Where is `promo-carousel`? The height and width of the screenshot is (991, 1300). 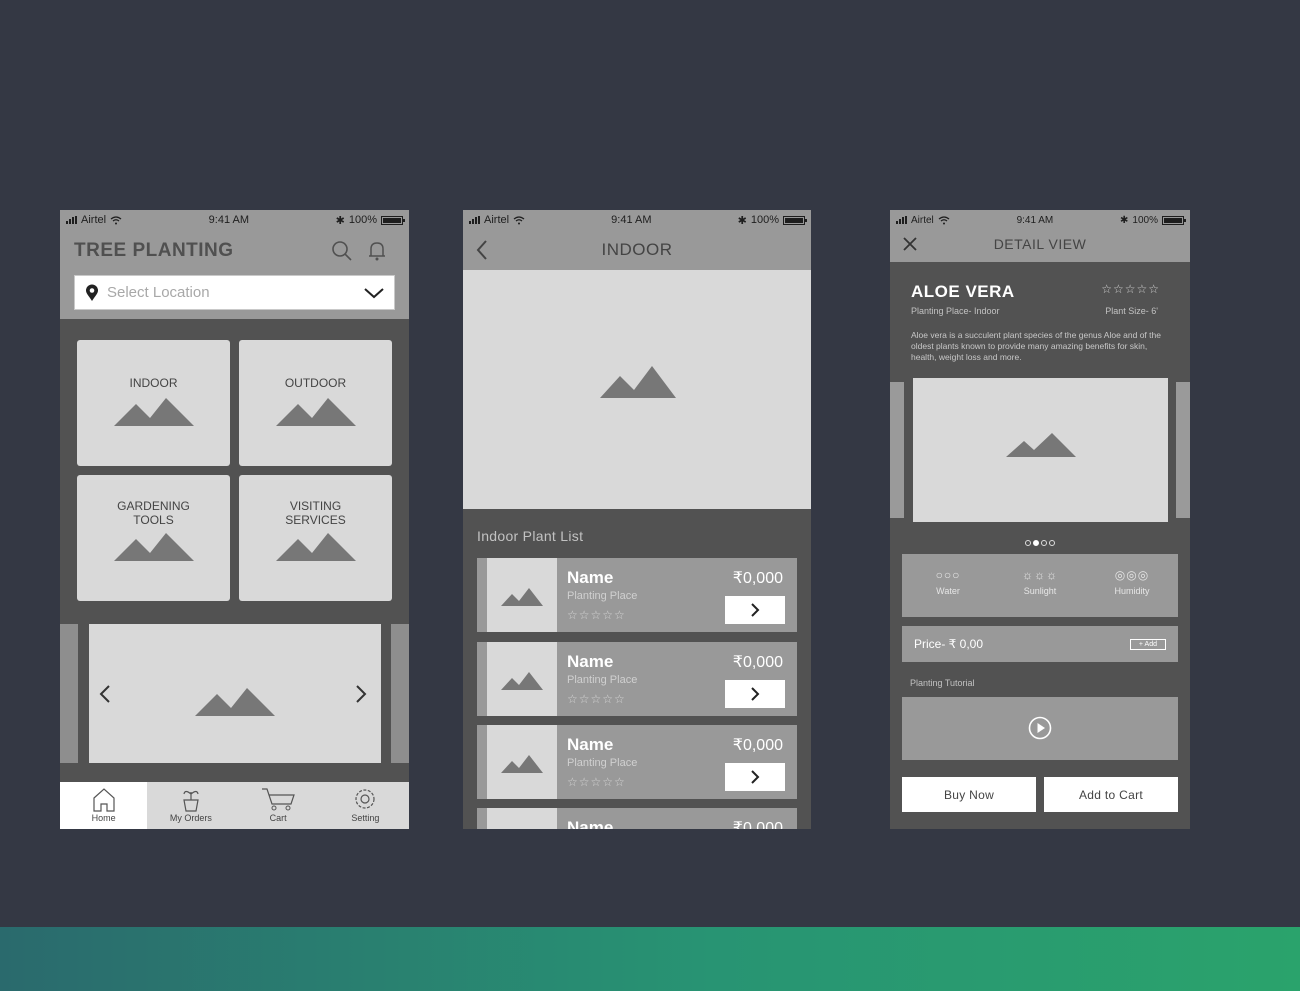 promo-carousel is located at coordinates (235, 693).